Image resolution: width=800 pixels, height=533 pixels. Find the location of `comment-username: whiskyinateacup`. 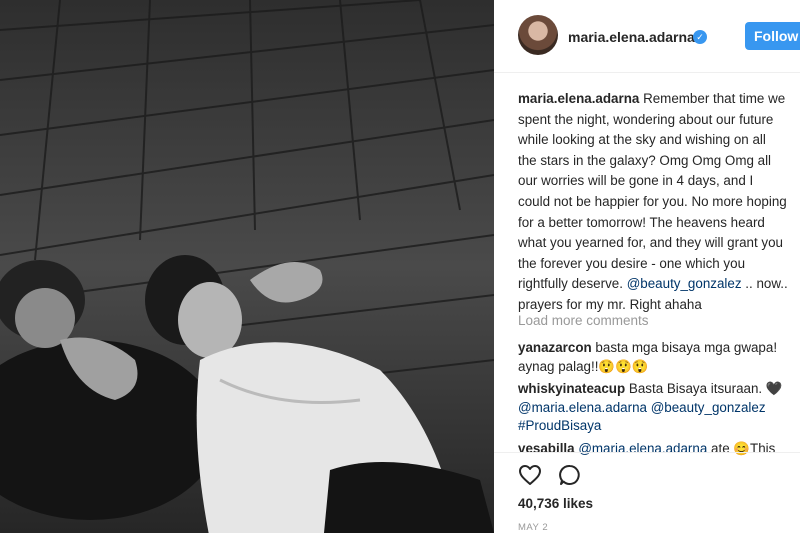

comment-username: whiskyinateacup is located at coordinates (571, 388).